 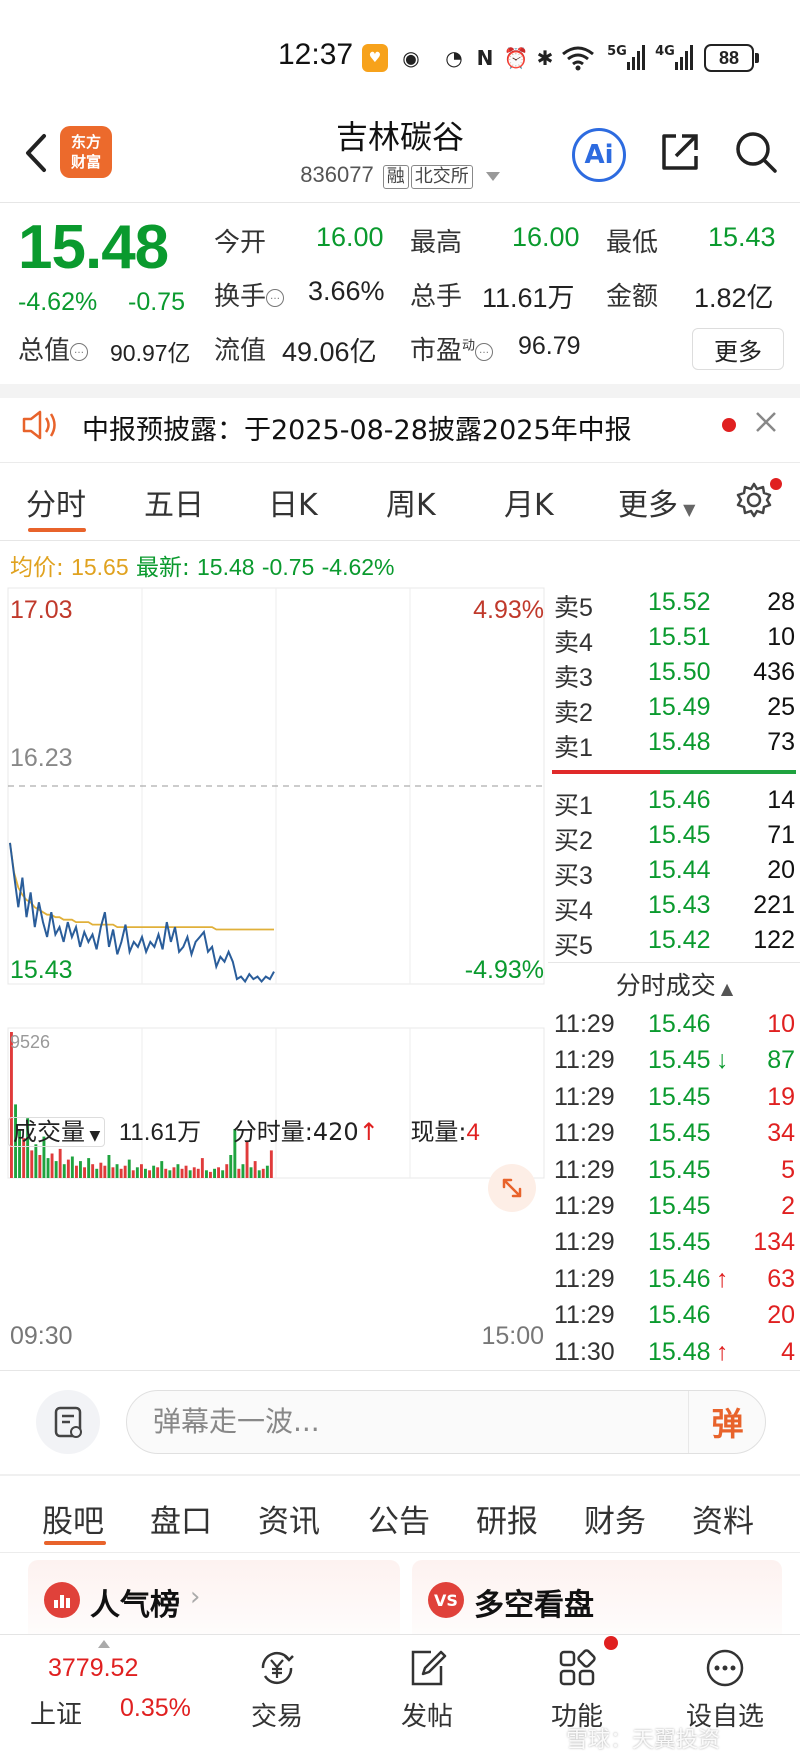 What do you see at coordinates (781, 835) in the screenshot?
I see `ob-qty: 71` at bounding box center [781, 835].